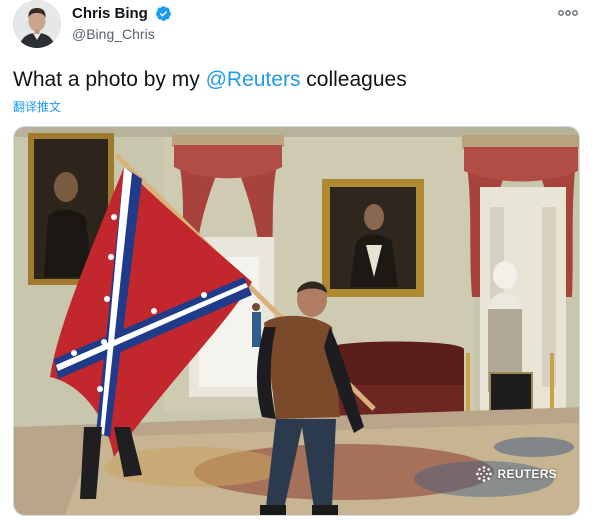 This screenshot has height=520, width=596. I want to click on photo-watermark: REUTERS, so click(516, 474).